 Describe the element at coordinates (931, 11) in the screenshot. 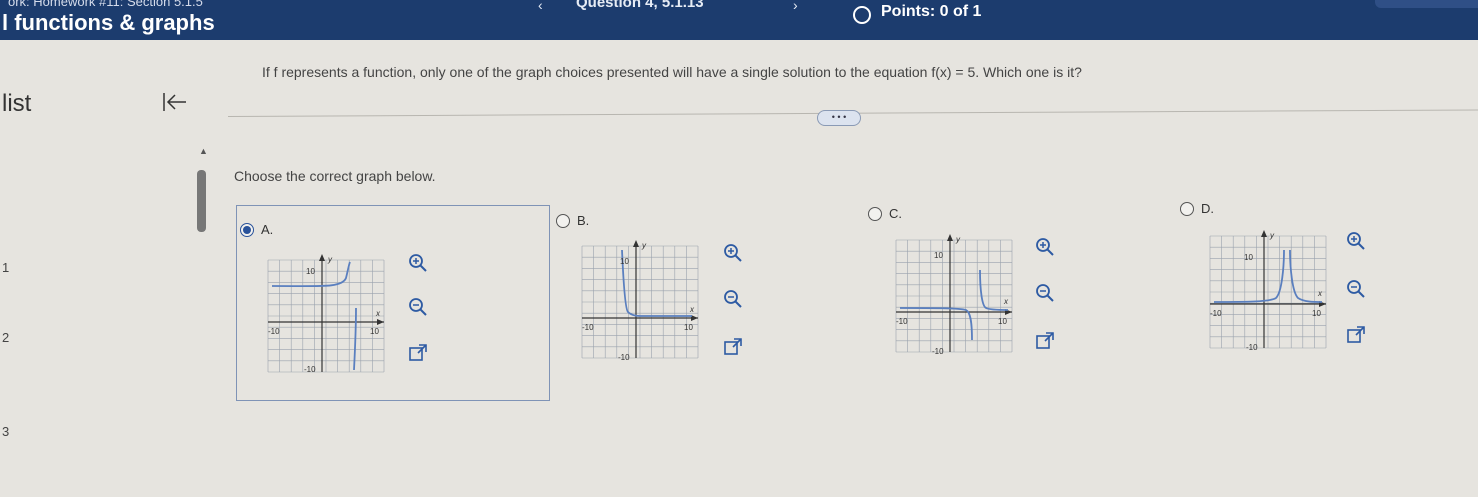

I see `points-label: Points: 0 of 1` at that location.